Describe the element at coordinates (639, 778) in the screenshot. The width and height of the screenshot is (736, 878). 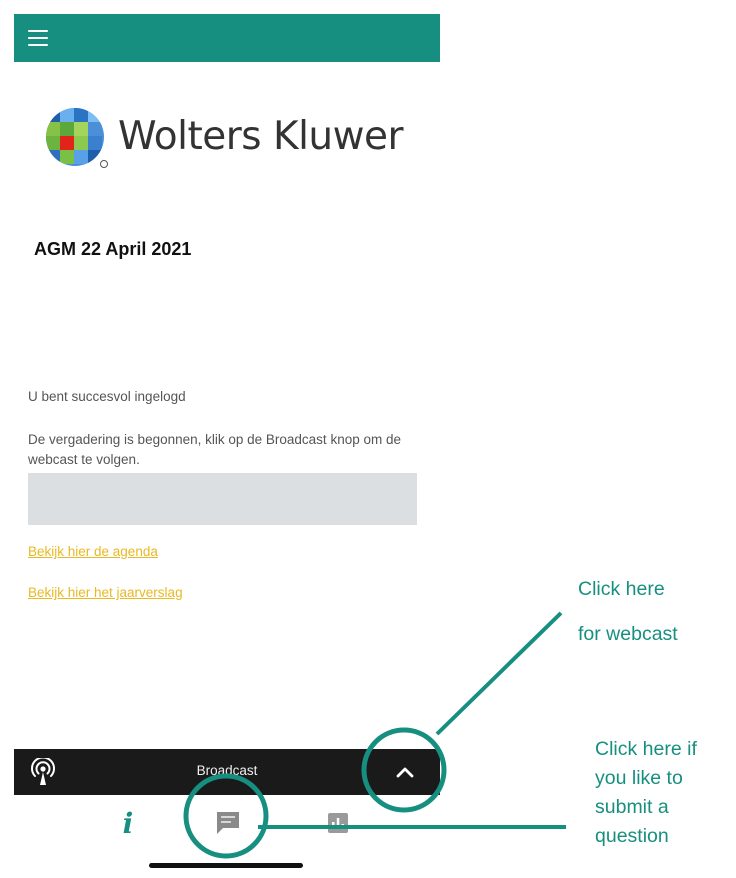
I see `question-annotation-line: you like to` at that location.